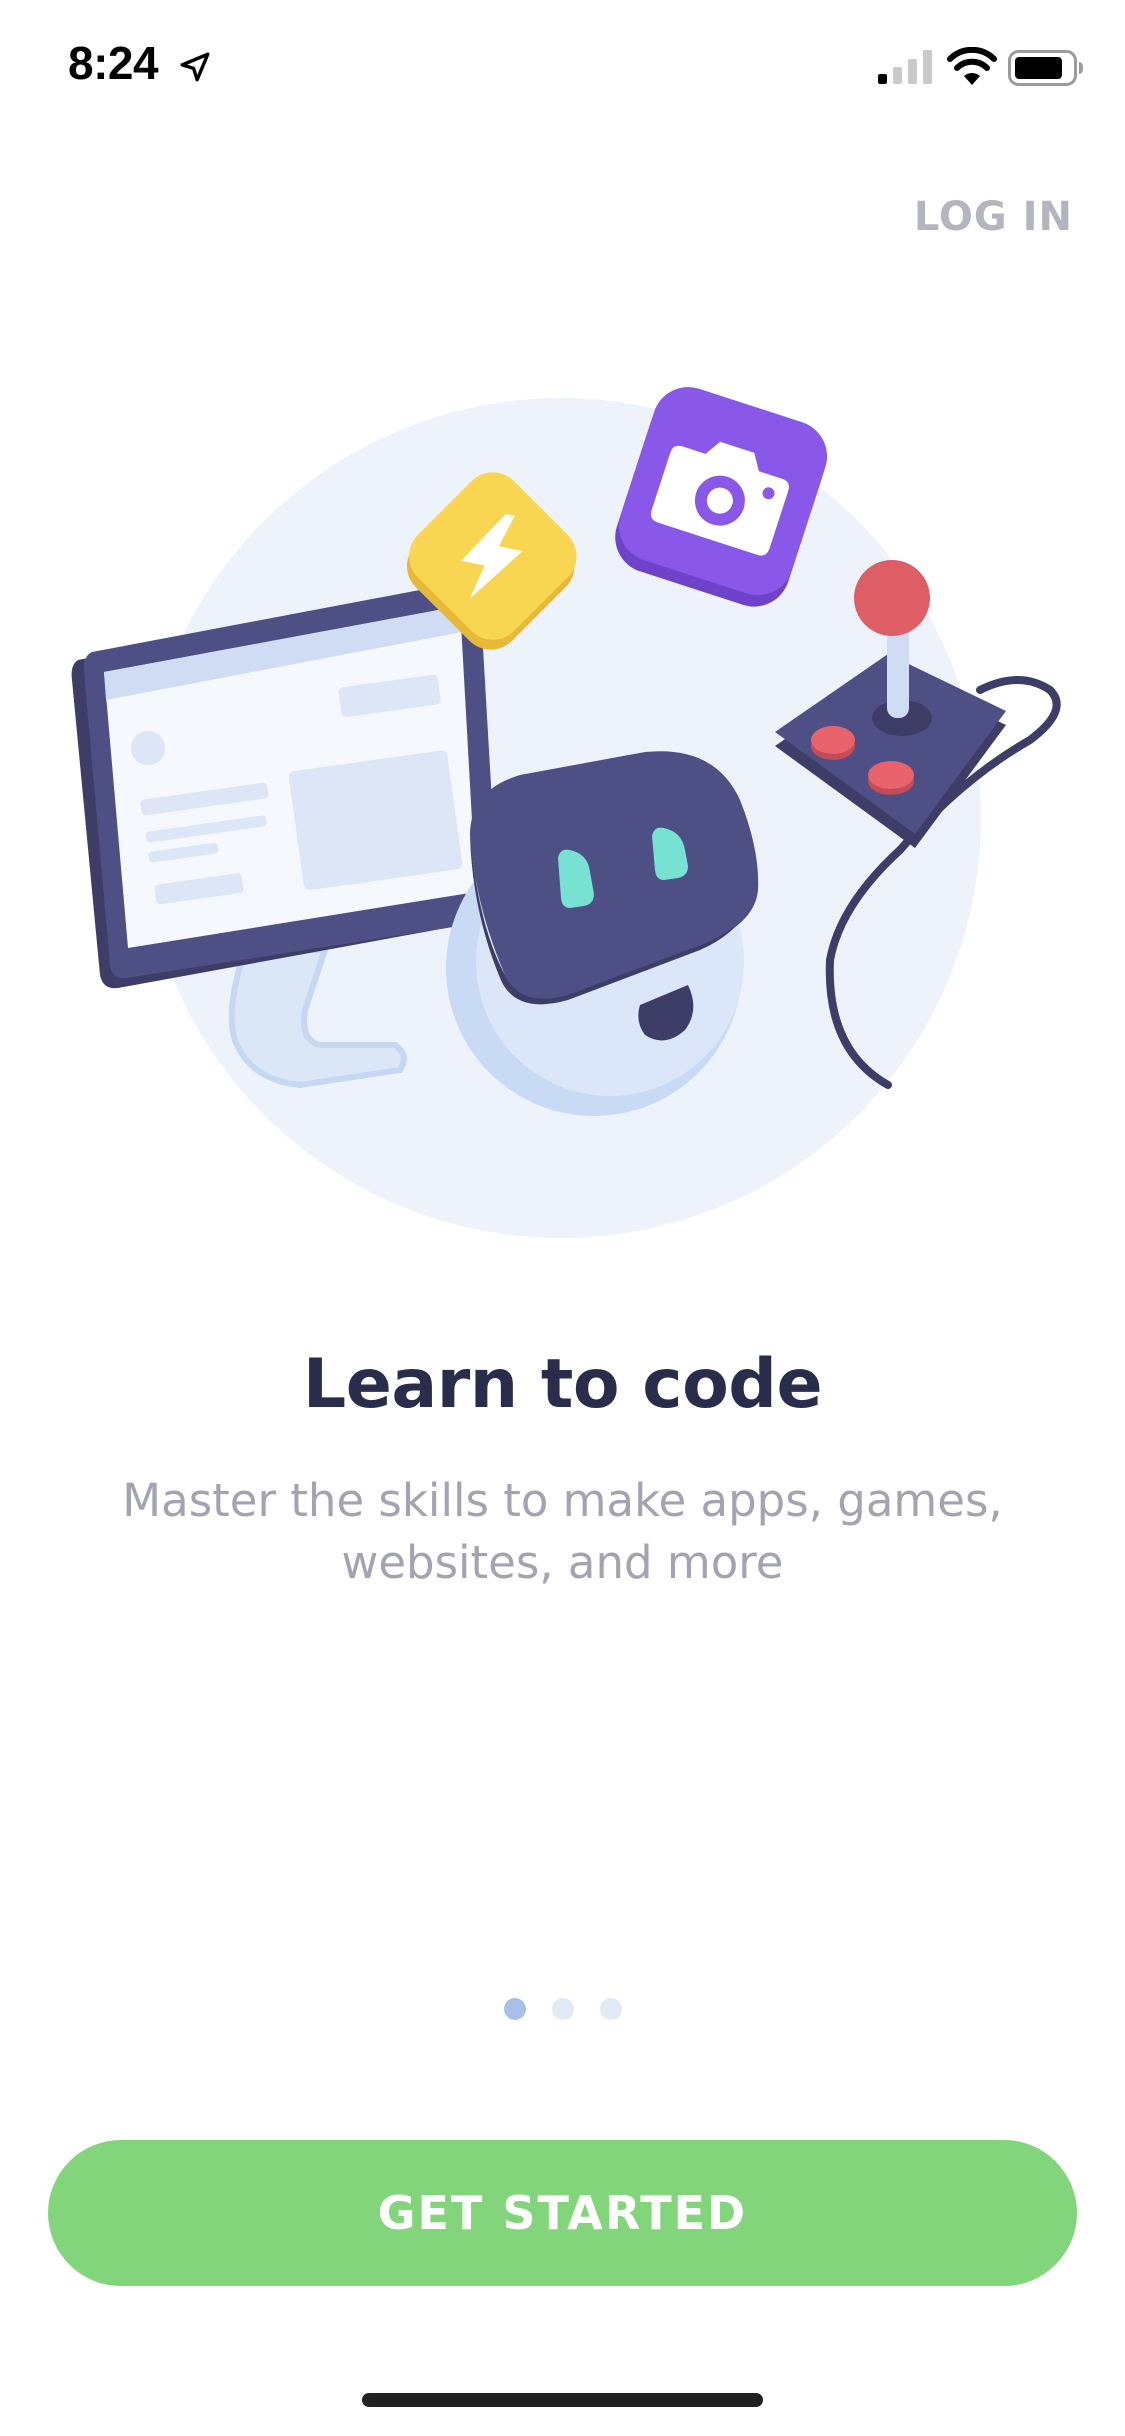  Describe the element at coordinates (562, 1562) in the screenshot. I see `onboarding-subtitle-line-2: websites, and more` at that location.